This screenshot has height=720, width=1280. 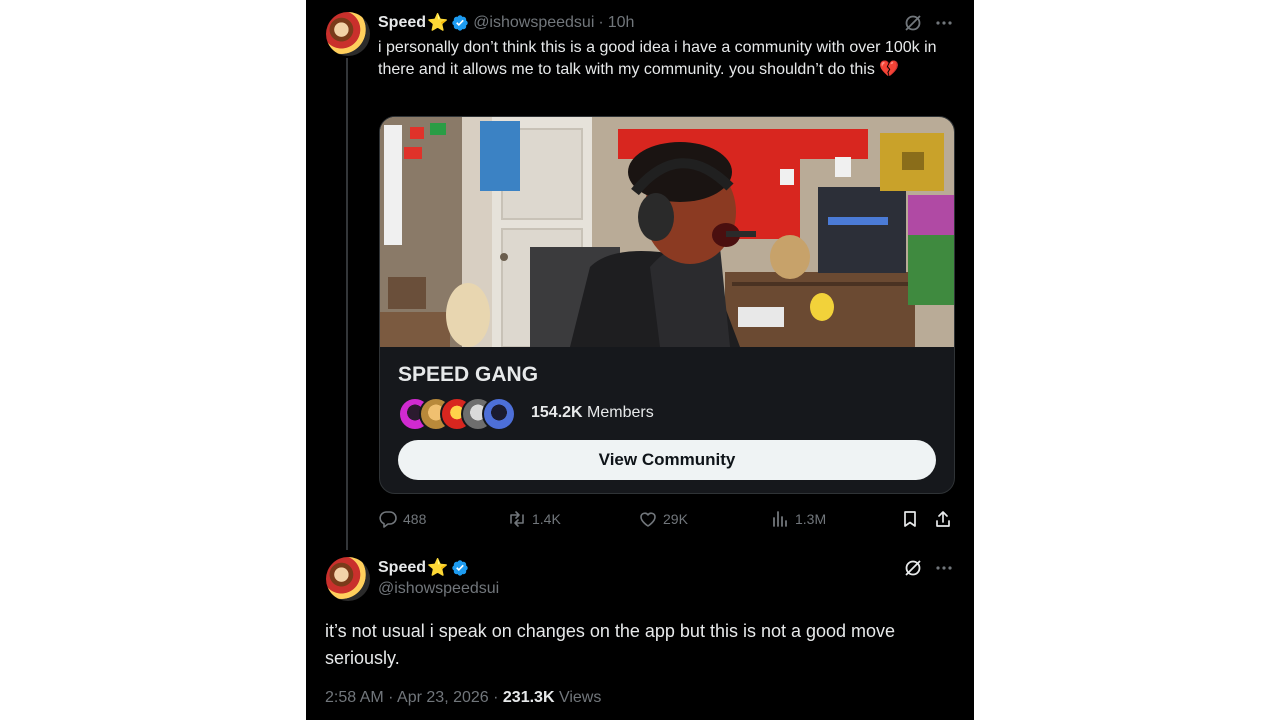 I want to click on tweet-actions: 488 1.4K 29K 1.3M, so click(x=668, y=519).